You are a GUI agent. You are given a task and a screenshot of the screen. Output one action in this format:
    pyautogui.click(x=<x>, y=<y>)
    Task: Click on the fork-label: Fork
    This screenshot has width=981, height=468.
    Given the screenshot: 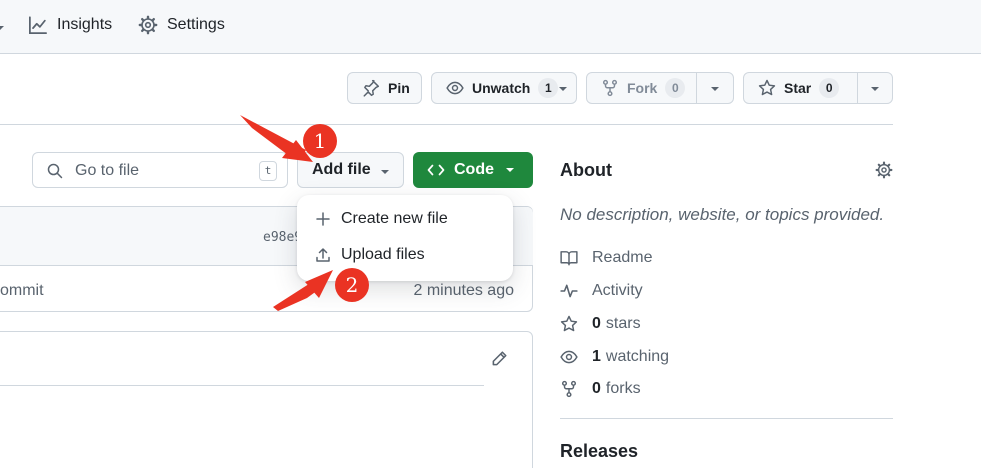 What is the action you would take?
    pyautogui.click(x=642, y=88)
    